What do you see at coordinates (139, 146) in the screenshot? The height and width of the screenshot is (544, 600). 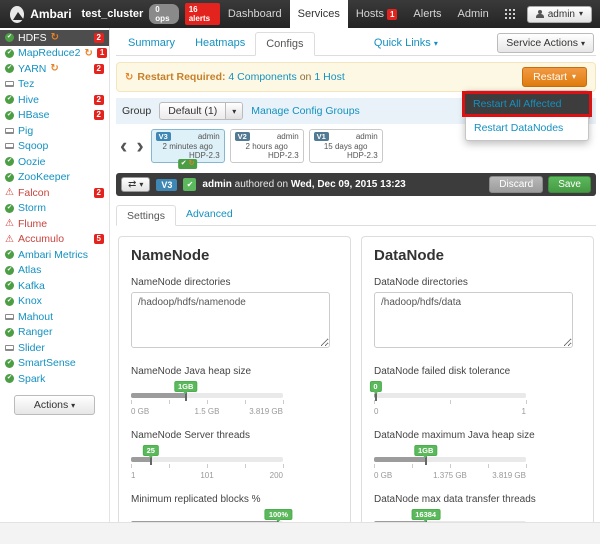 I see `versions-scroll-right-icon: ›` at bounding box center [139, 146].